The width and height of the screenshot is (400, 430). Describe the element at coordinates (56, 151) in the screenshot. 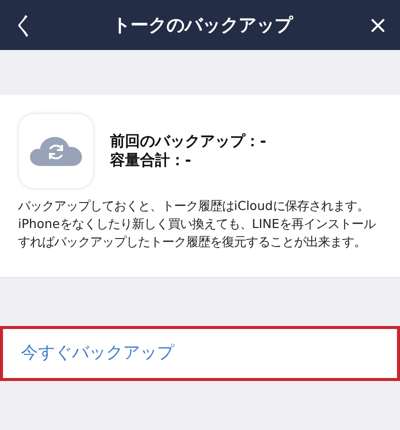

I see `cloud-sync-icon` at that location.